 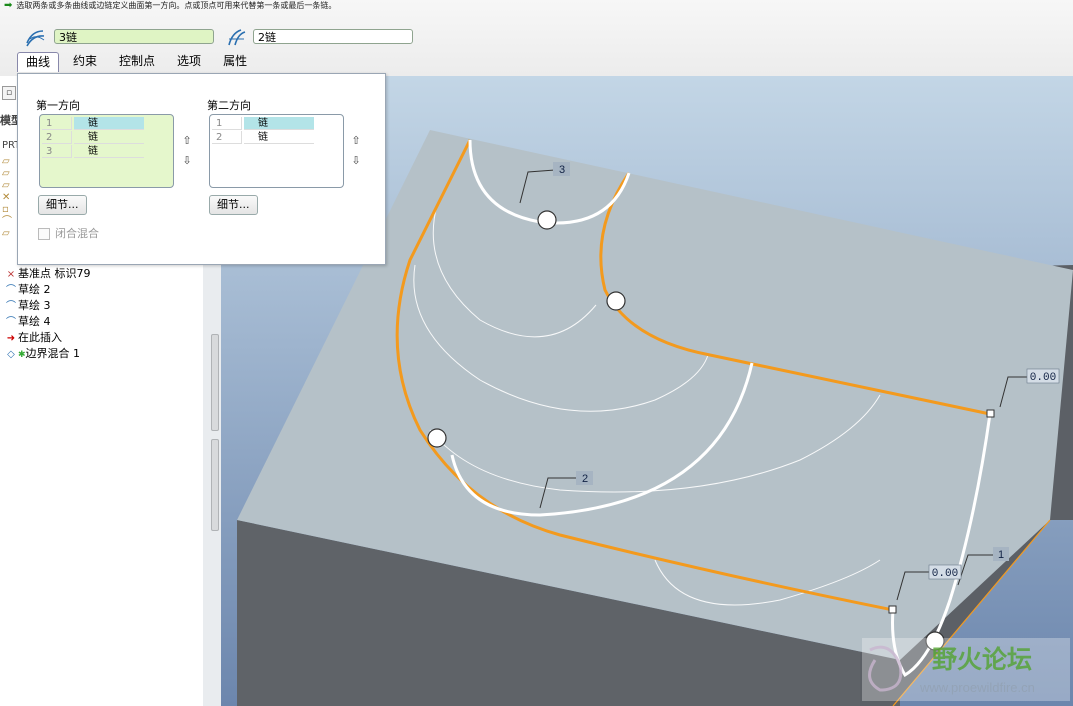 What do you see at coordinates (11, 354) in the screenshot?
I see `boundary-blend-icon: ◇` at bounding box center [11, 354].